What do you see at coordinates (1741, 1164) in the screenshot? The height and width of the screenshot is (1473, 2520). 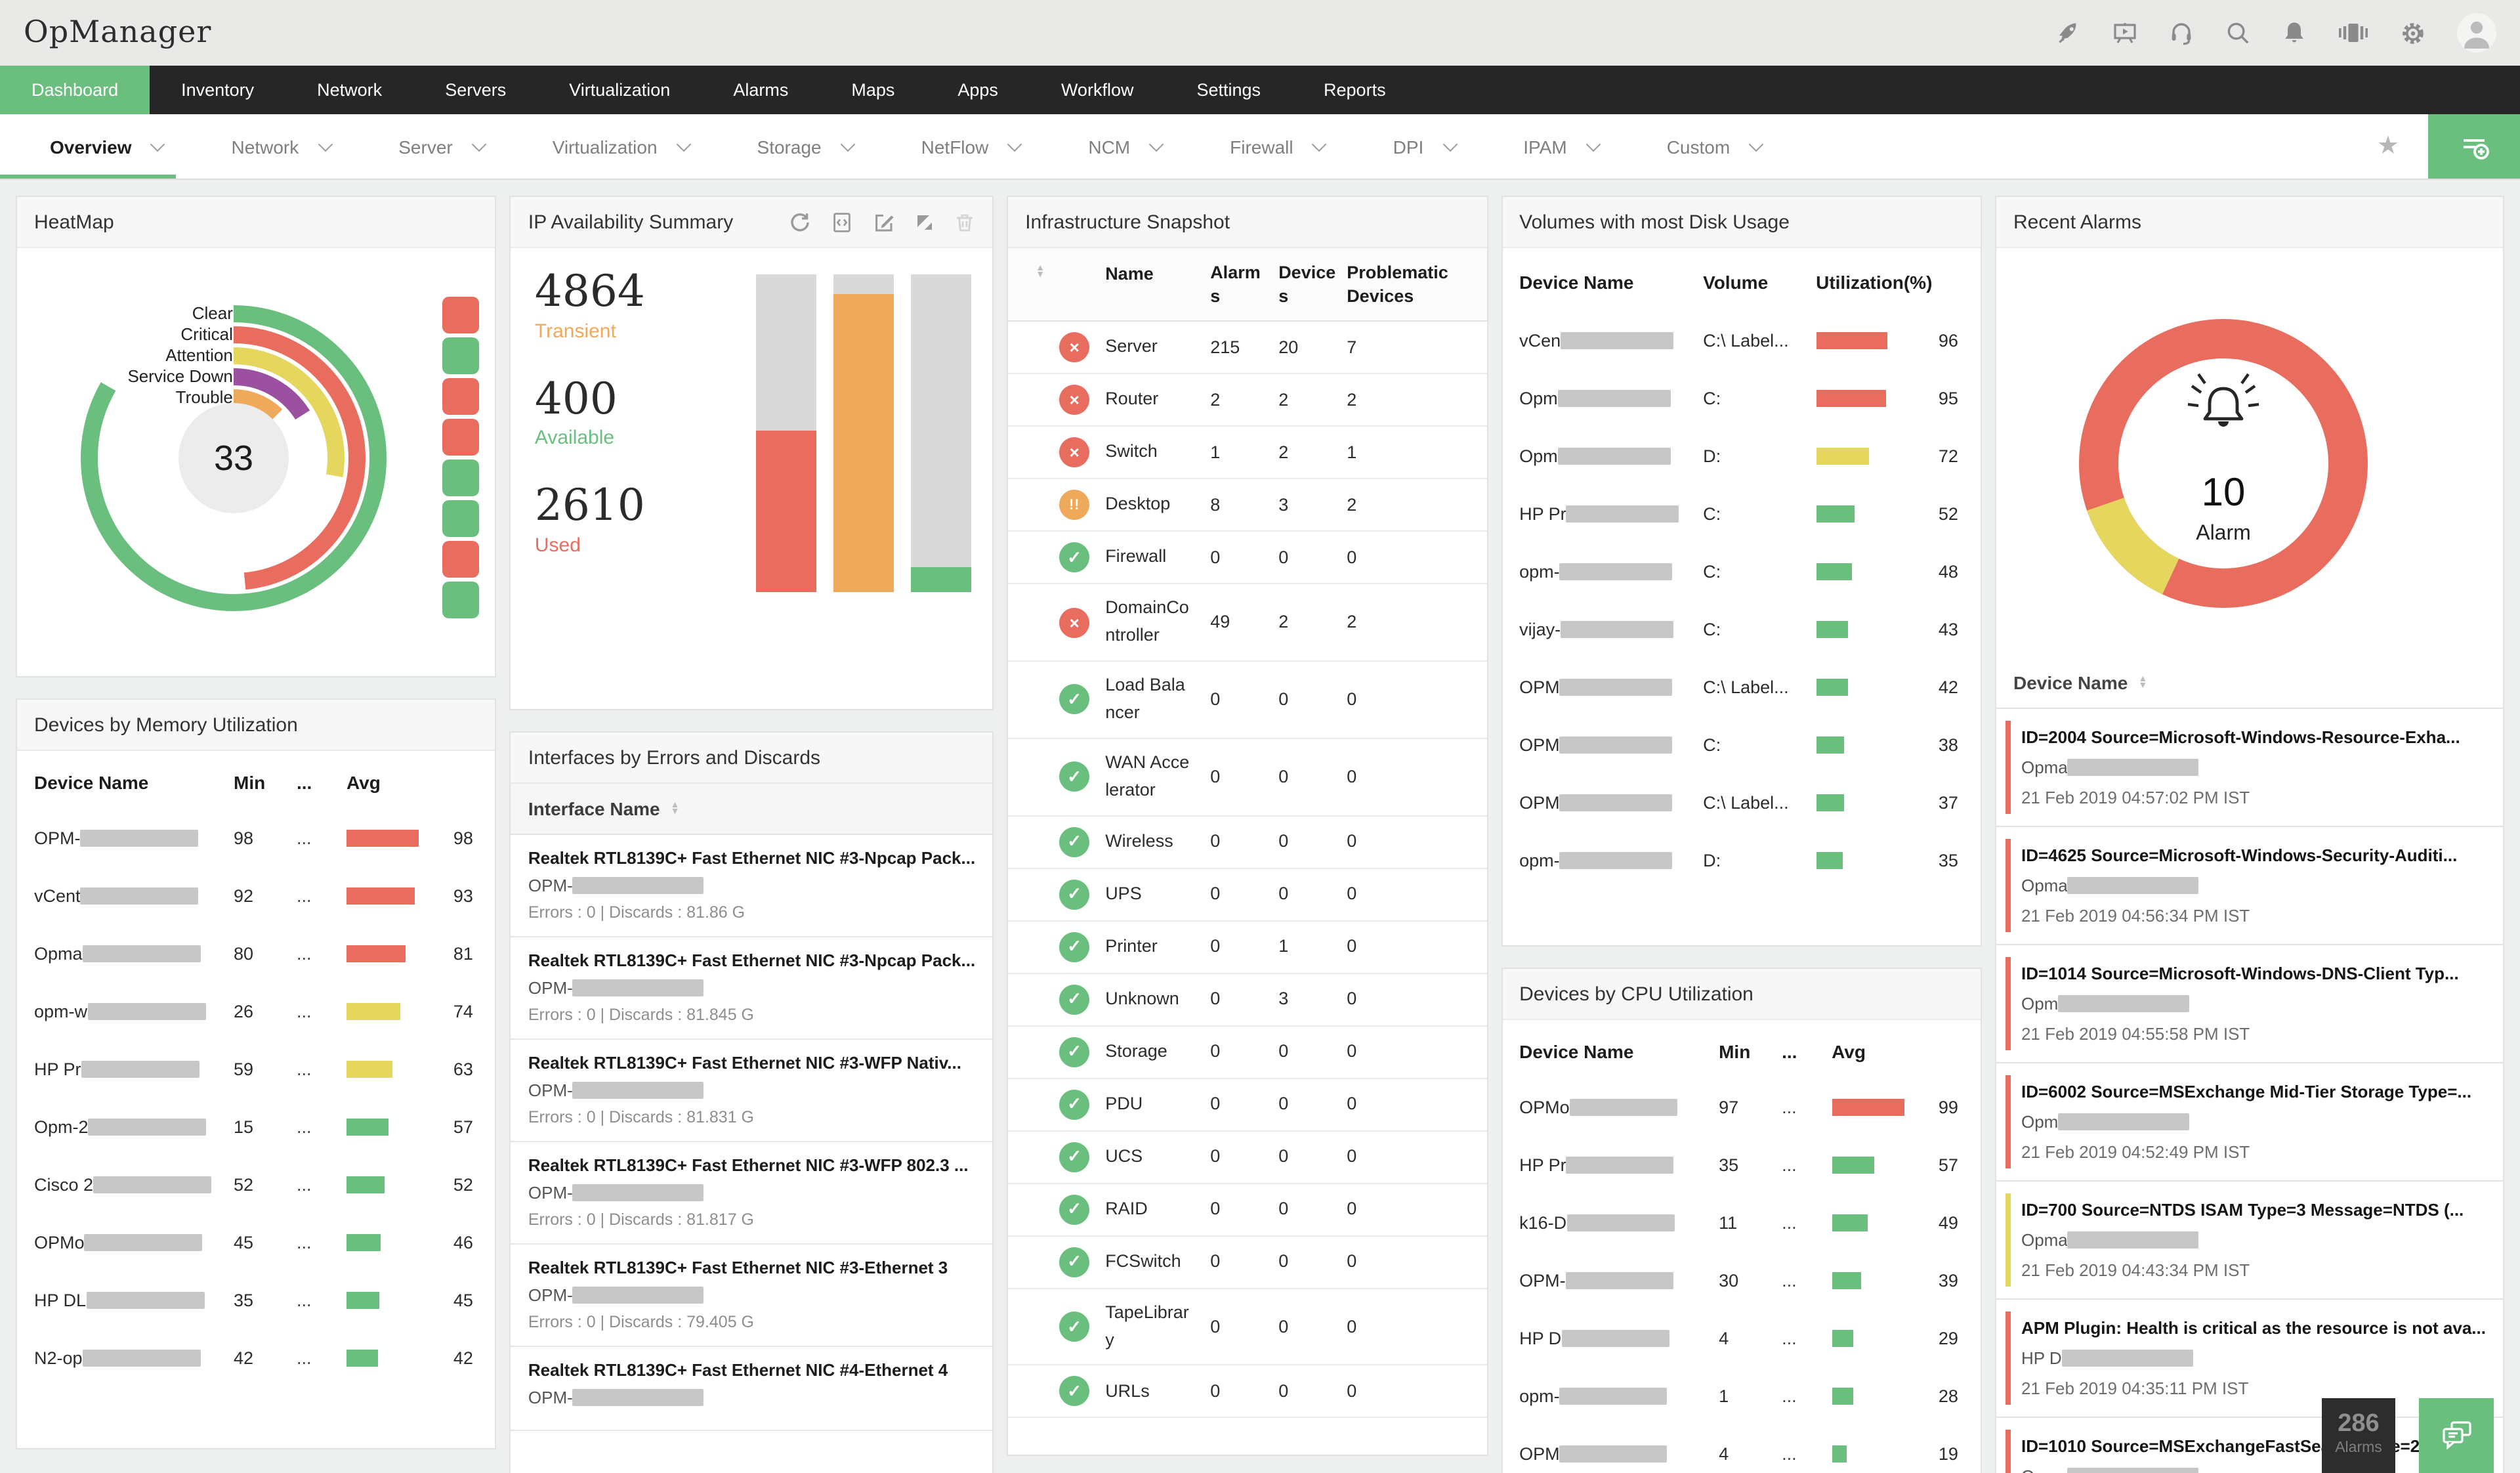 I see `table-row: HP Pr 35... 57` at bounding box center [1741, 1164].